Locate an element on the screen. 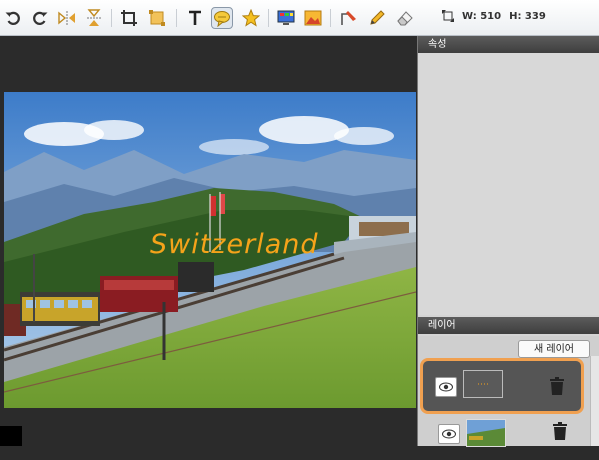 This screenshot has height=460, width=599. properties-header: 속성 is located at coordinates (508, 44).